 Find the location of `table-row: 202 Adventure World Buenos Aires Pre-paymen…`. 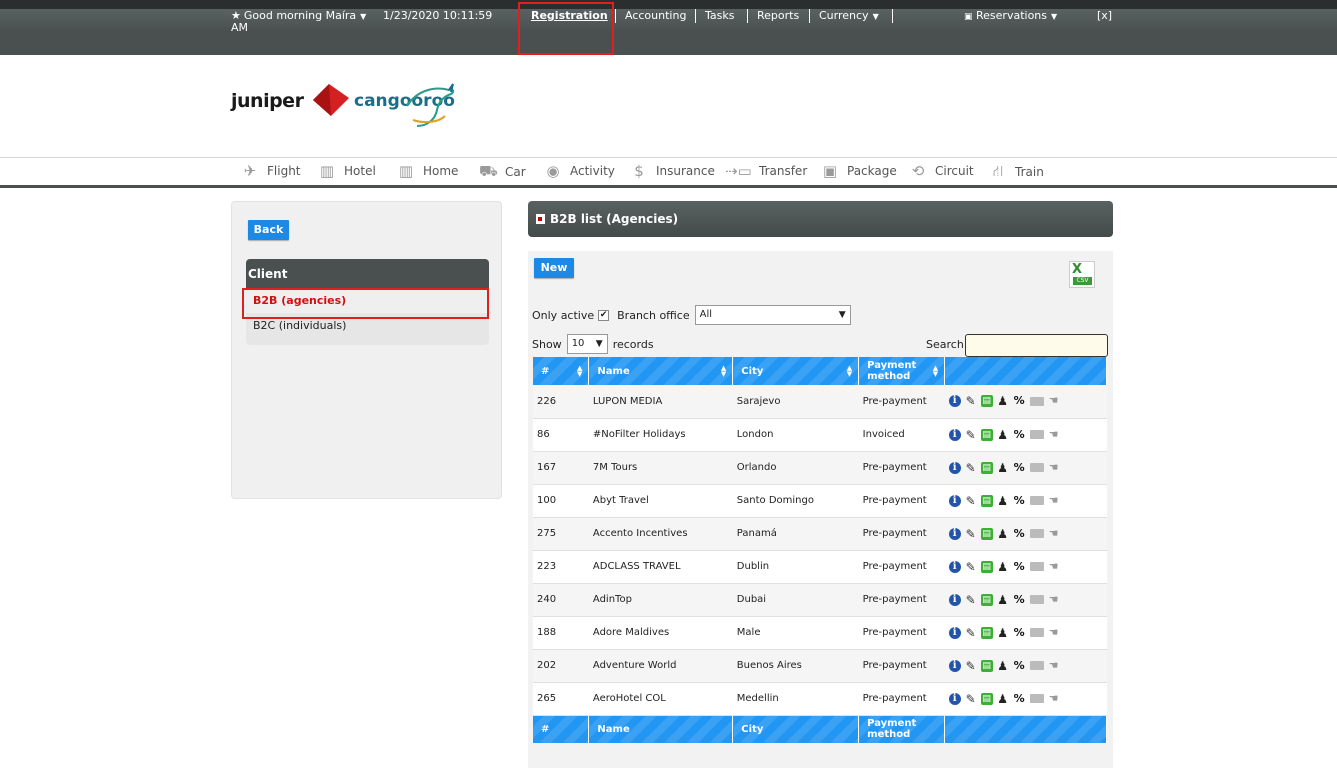

table-row: 202 Adventure World Buenos Aires Pre-paymen… is located at coordinates (820, 666).